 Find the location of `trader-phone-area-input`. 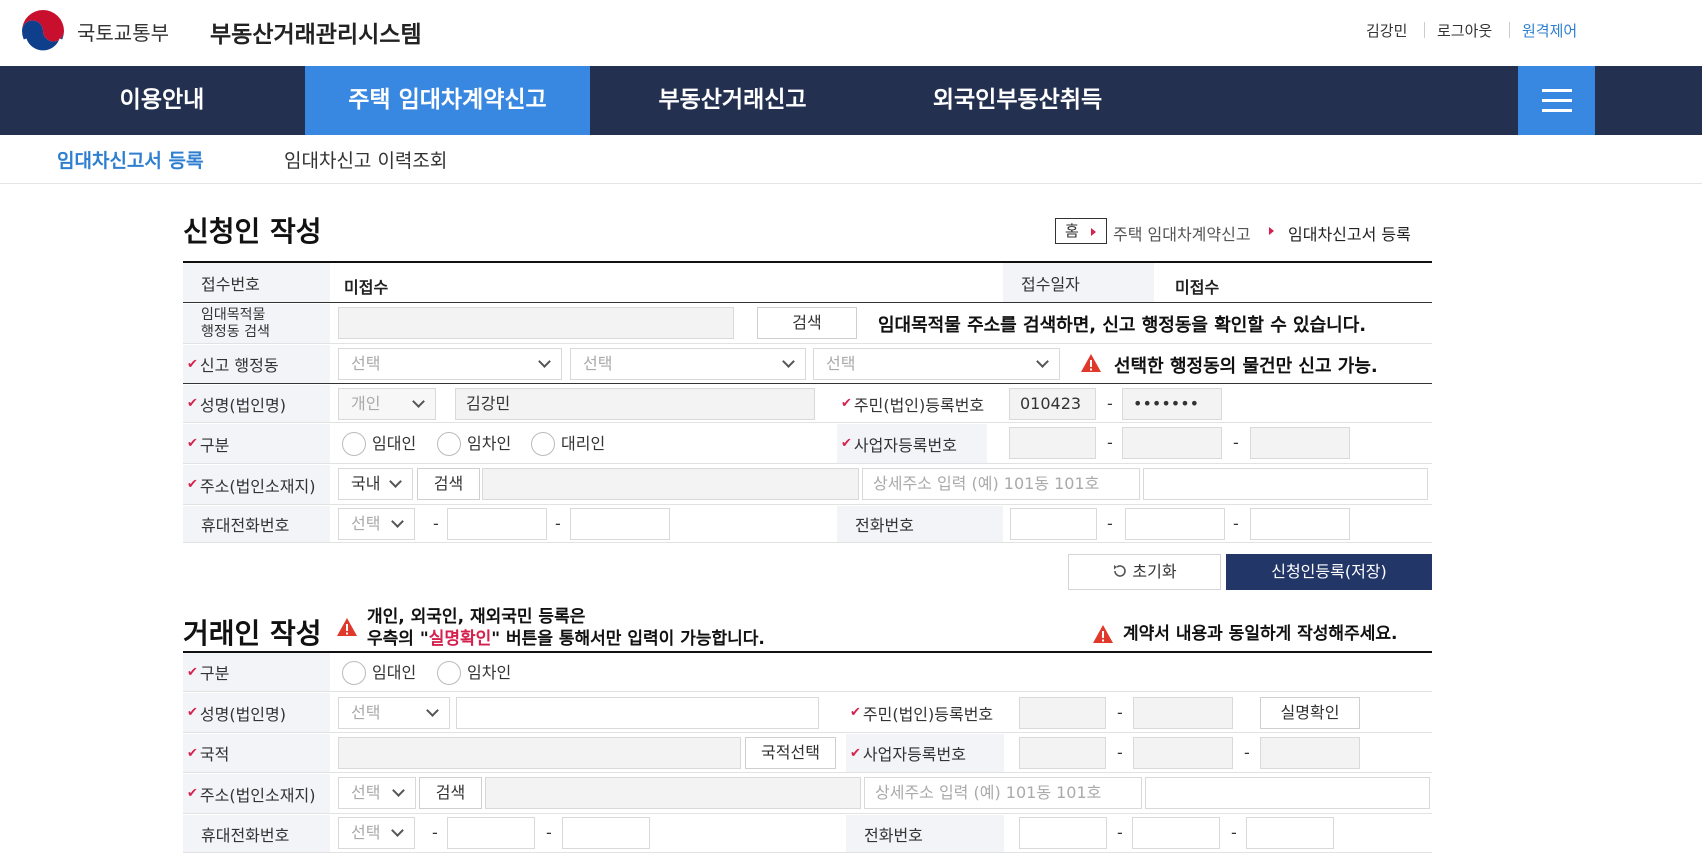

trader-phone-area-input is located at coordinates (1063, 833).